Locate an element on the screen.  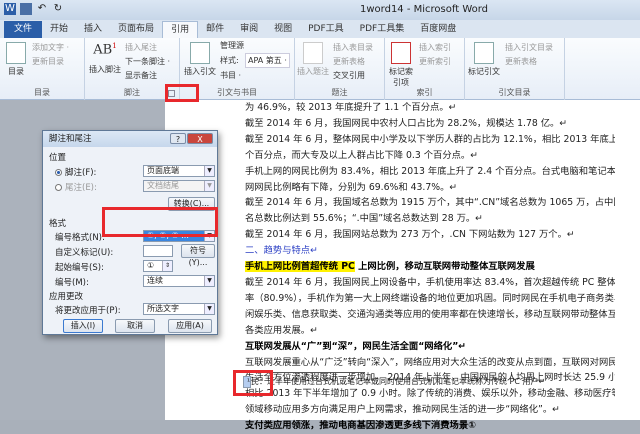
update-toc-button: 更新目录 is located at coordinates (48, 61).